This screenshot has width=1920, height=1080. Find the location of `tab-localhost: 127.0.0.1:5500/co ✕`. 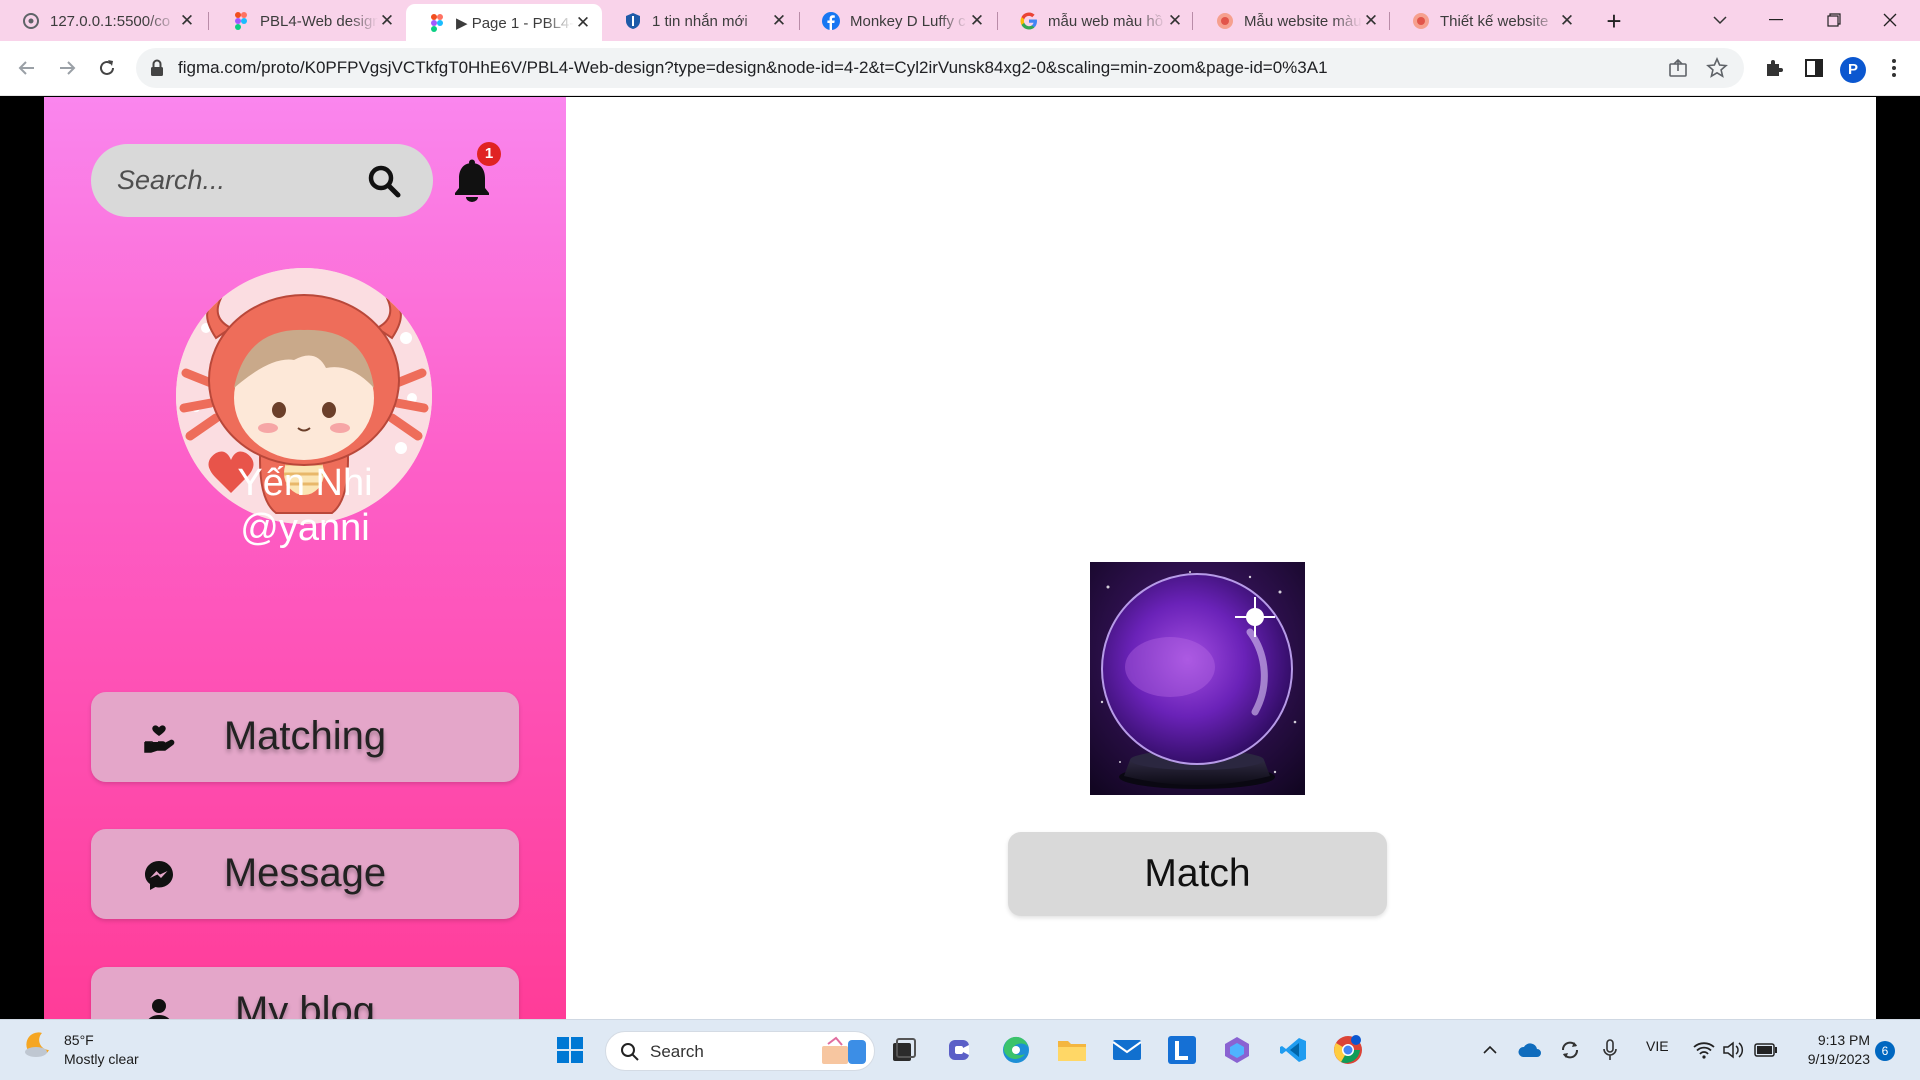

tab-localhost: 127.0.0.1:5500/co ✕ is located at coordinates (103, 21).